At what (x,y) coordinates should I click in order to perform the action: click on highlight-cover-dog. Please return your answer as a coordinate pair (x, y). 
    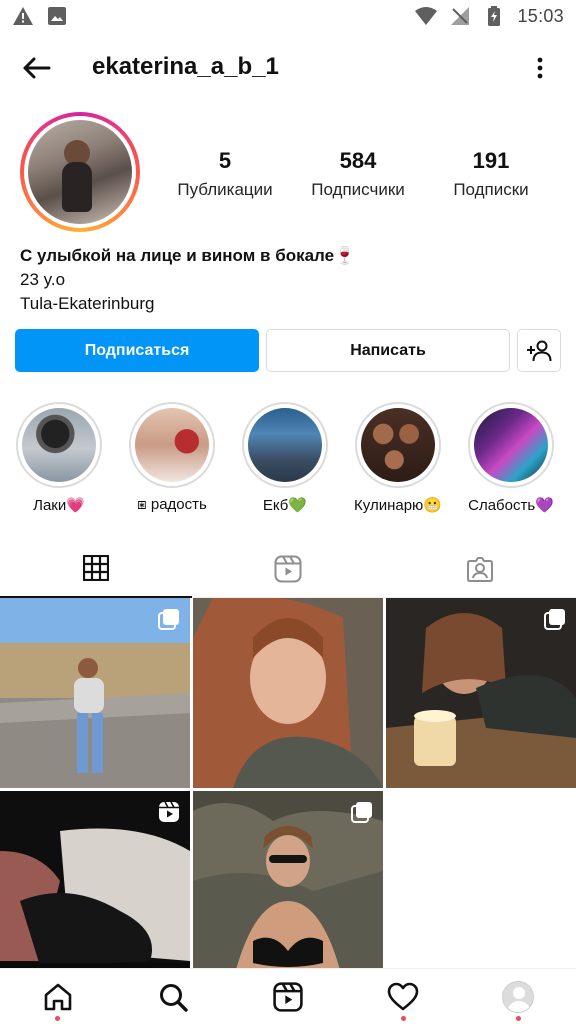
    Looking at the image, I should click on (59, 445).